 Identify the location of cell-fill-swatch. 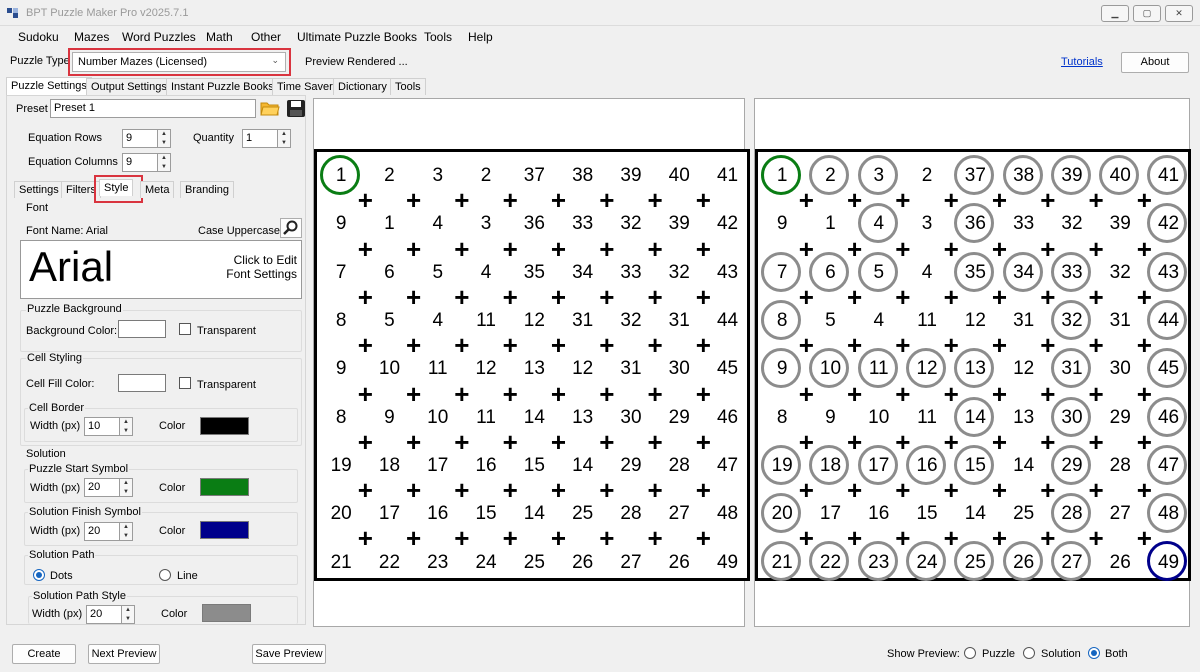
(142, 383).